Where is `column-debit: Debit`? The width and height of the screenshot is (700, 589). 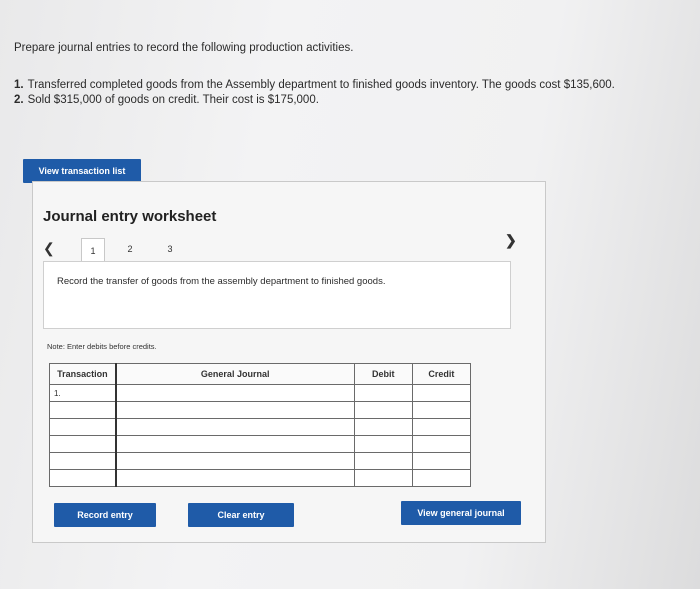 column-debit: Debit is located at coordinates (383, 374).